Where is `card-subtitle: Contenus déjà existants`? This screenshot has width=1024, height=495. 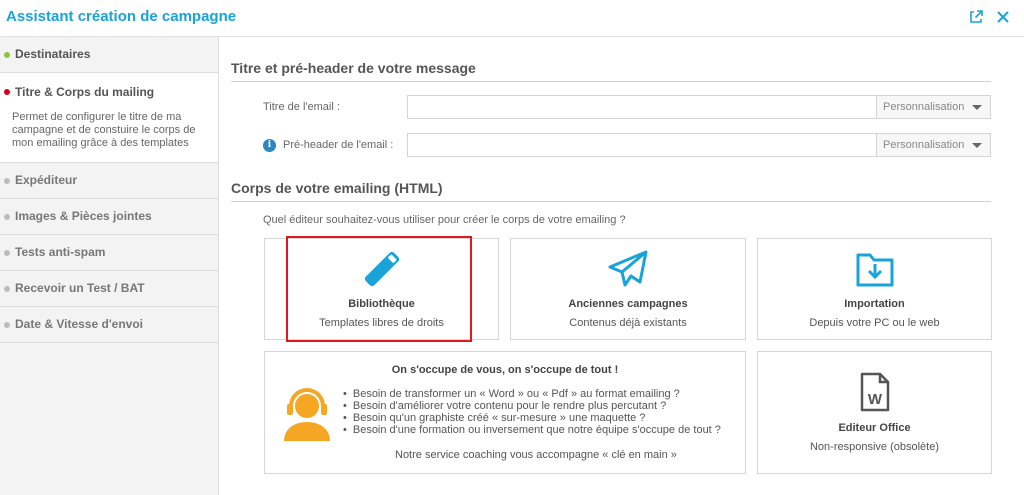
card-subtitle: Contenus déjà existants is located at coordinates (628, 323).